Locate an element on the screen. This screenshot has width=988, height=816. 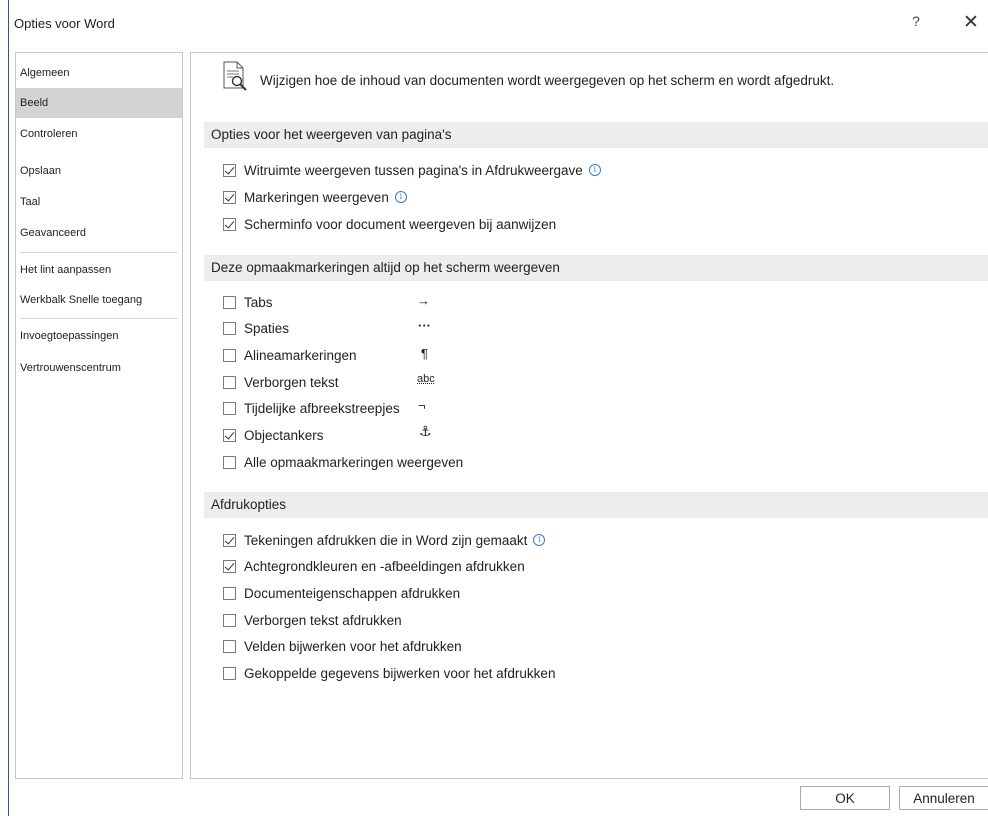
close-icon: ✕ is located at coordinates (971, 23).